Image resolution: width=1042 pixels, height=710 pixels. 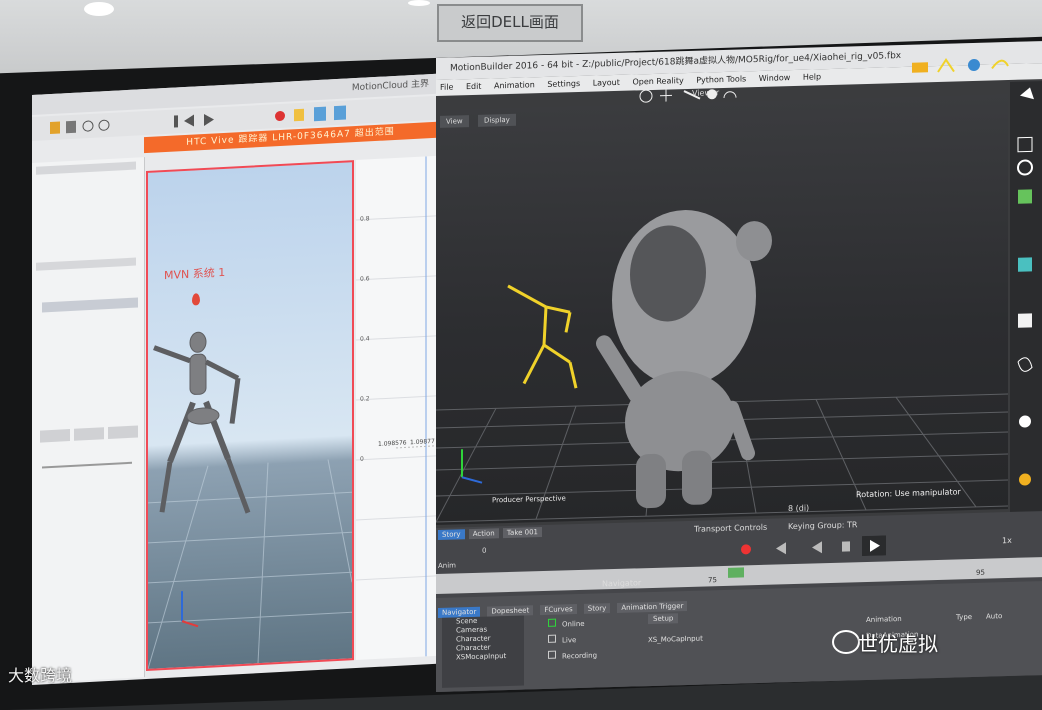 I want to click on light-icon, so click(x=1025, y=479).